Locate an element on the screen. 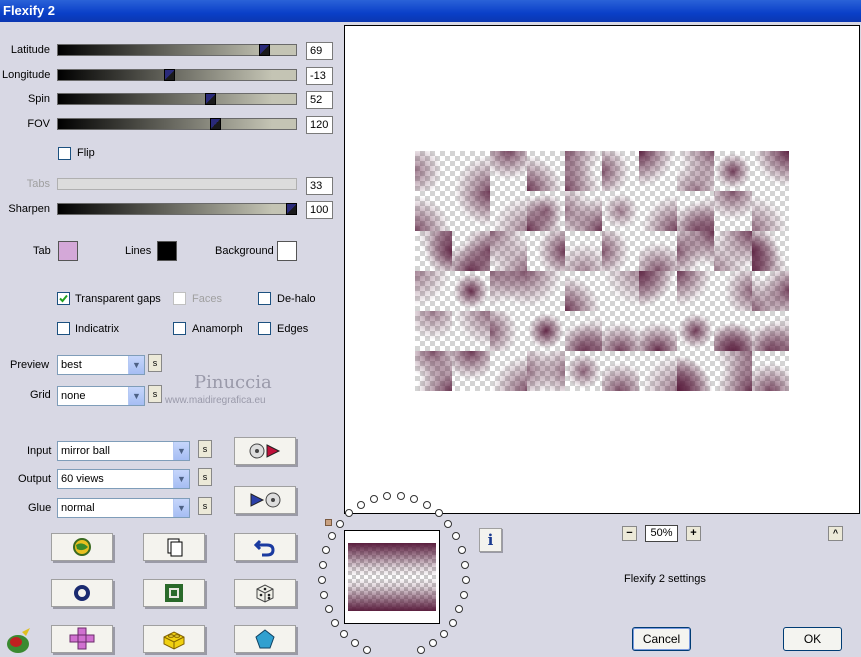 The image size is (861, 657). info-button: i is located at coordinates (490, 540).